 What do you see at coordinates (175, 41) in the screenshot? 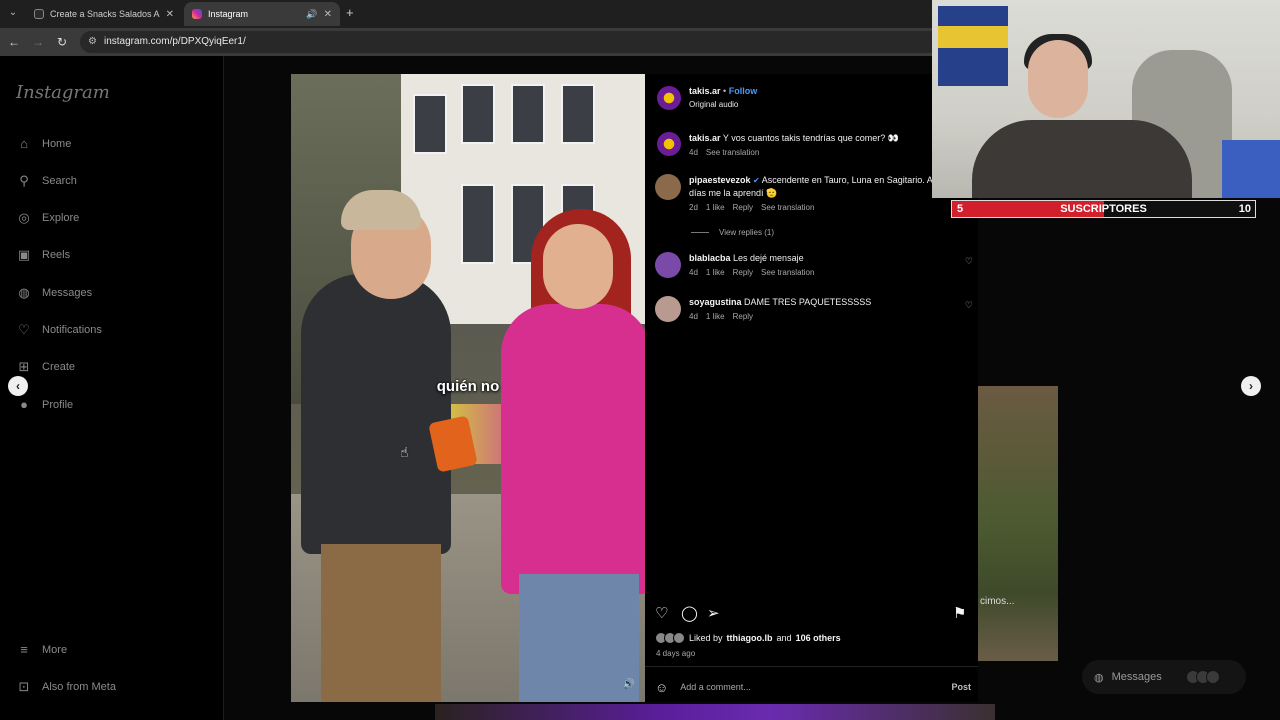
I see `url-text: instagram.com/p/DPXQyiqEer1/` at bounding box center [175, 41].